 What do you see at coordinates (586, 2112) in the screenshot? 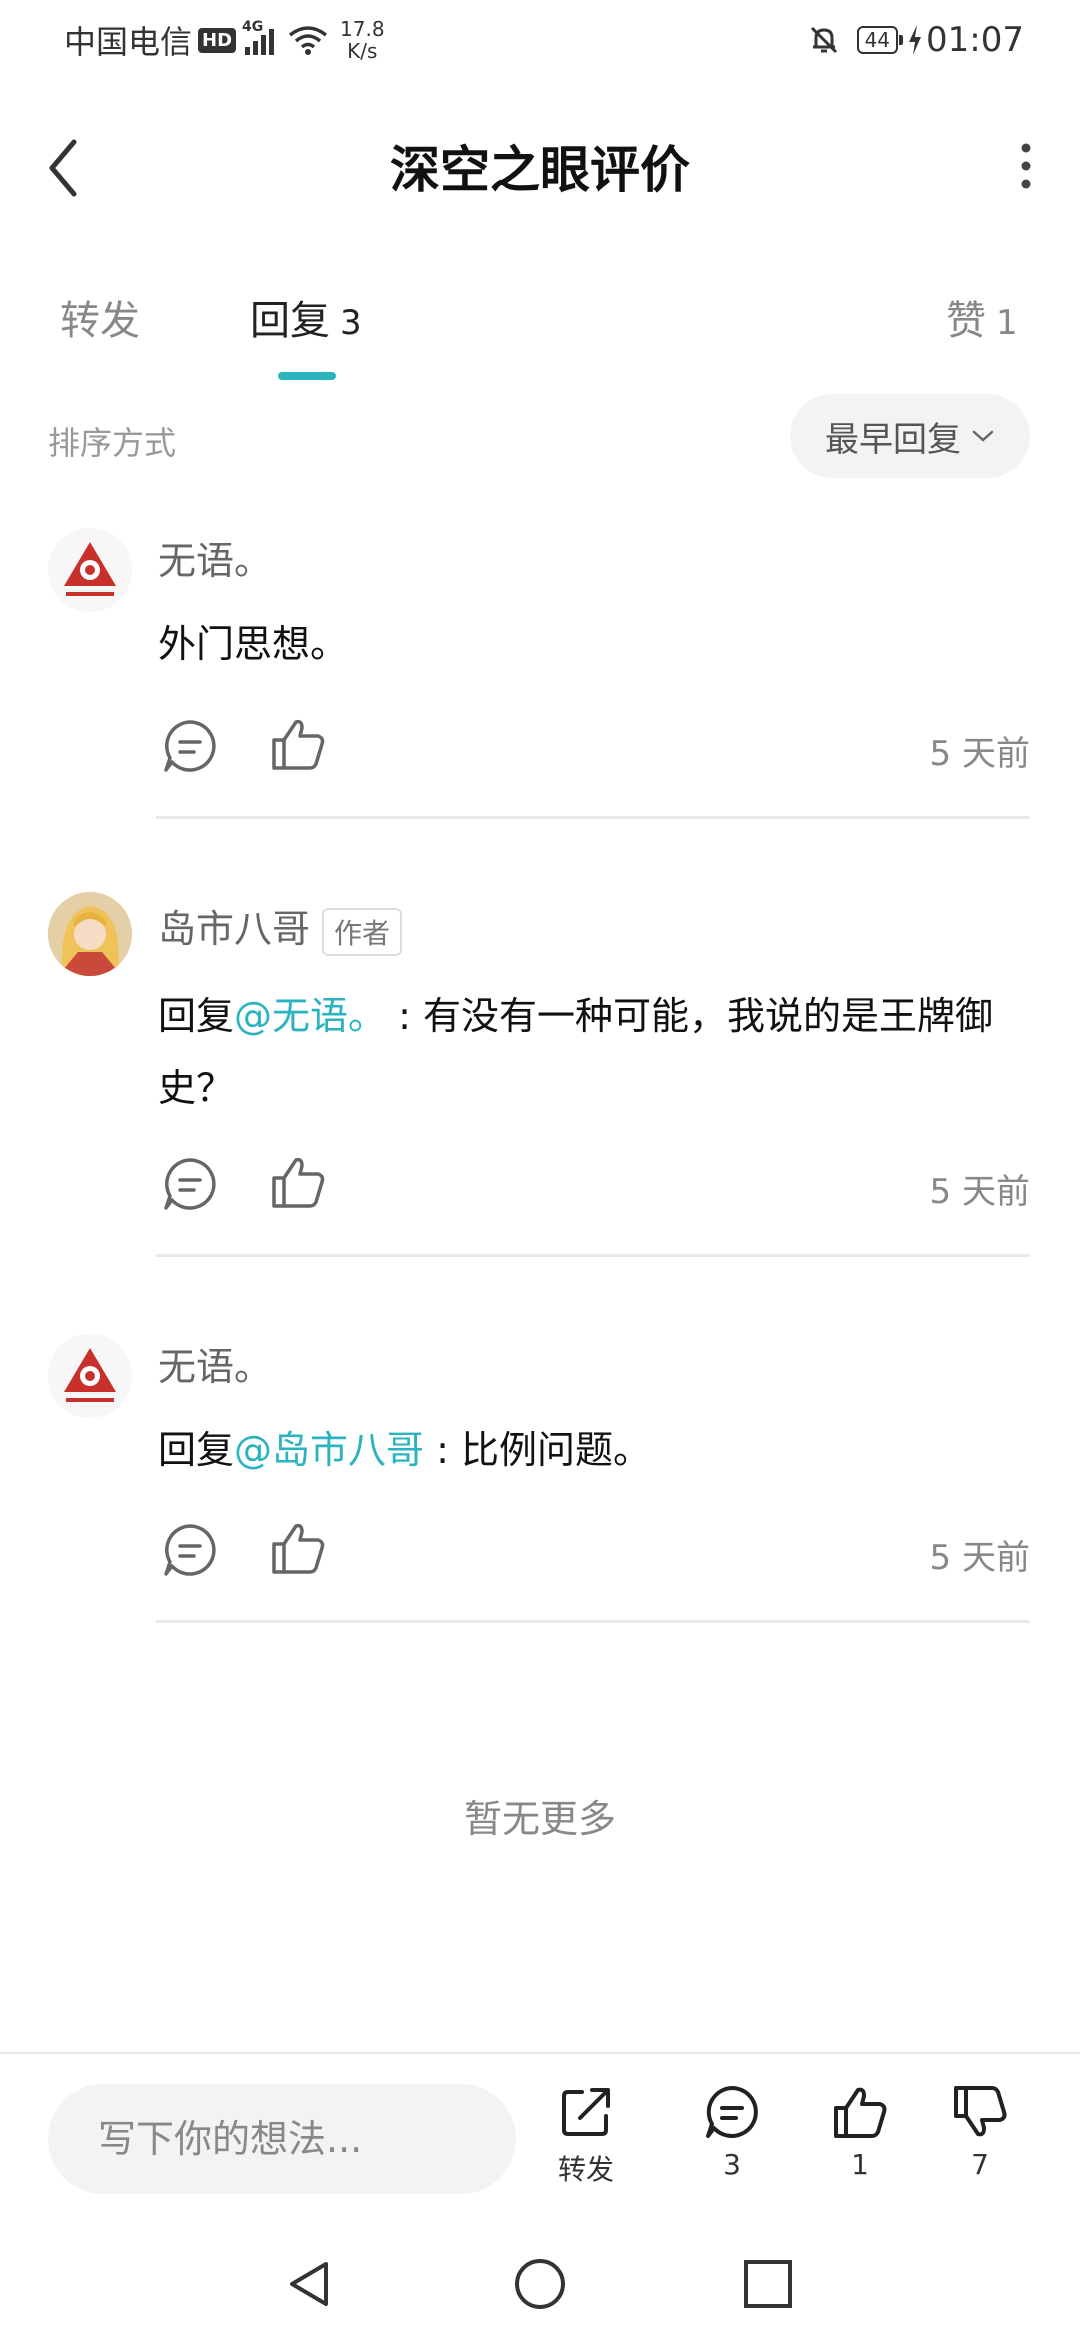
I see `share-icon` at bounding box center [586, 2112].